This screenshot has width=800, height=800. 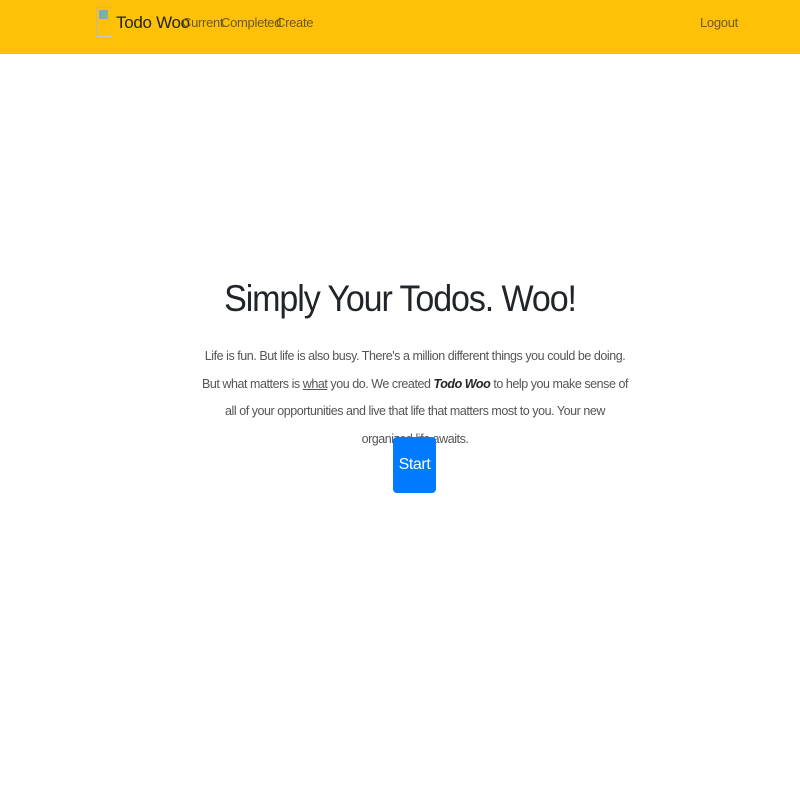 I want to click on top-navbar: Todo Woo Current Completed Create Logout, so click(x=400, y=27).